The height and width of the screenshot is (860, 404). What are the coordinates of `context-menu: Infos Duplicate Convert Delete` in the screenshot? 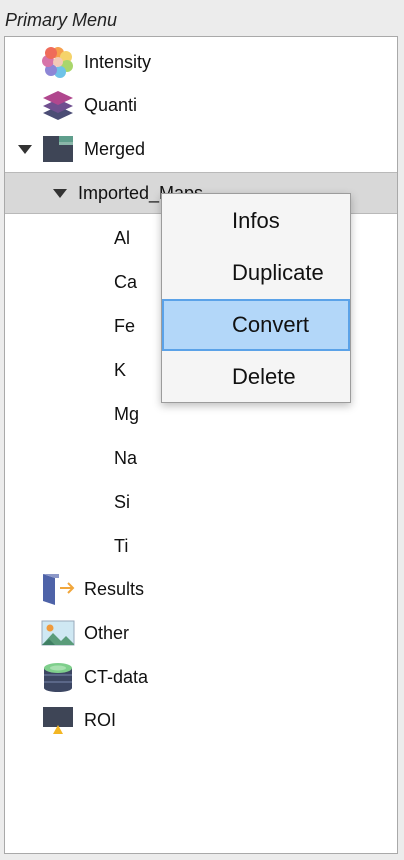 It's located at (256, 298).